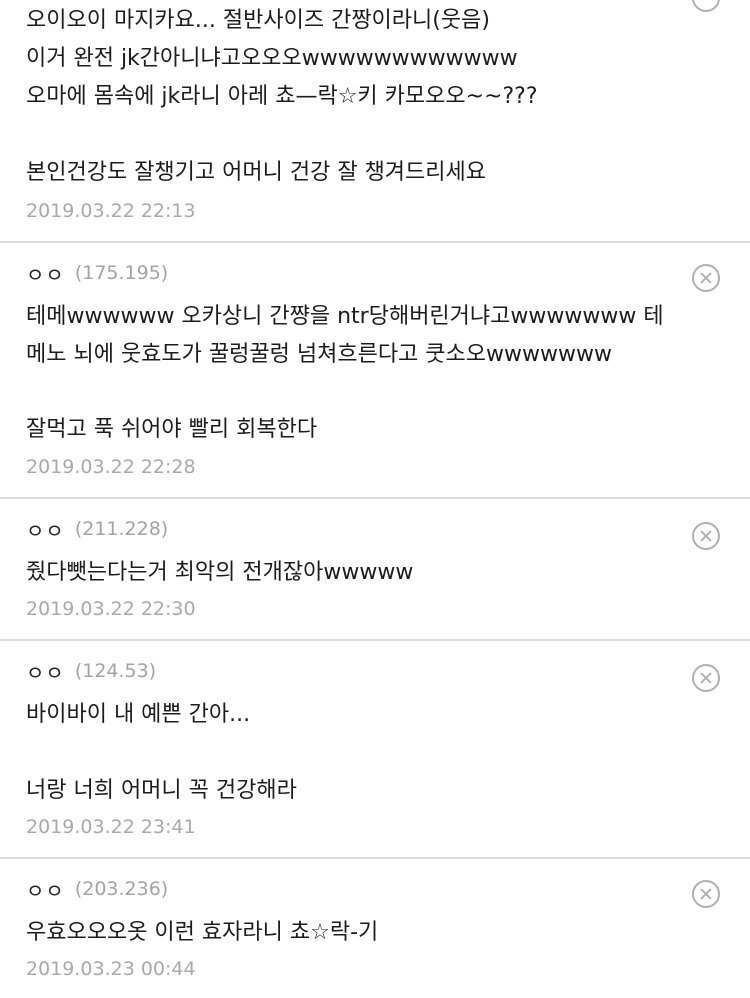  I want to click on comment-header: ㅇㅇ (211.228), so click(97, 529).